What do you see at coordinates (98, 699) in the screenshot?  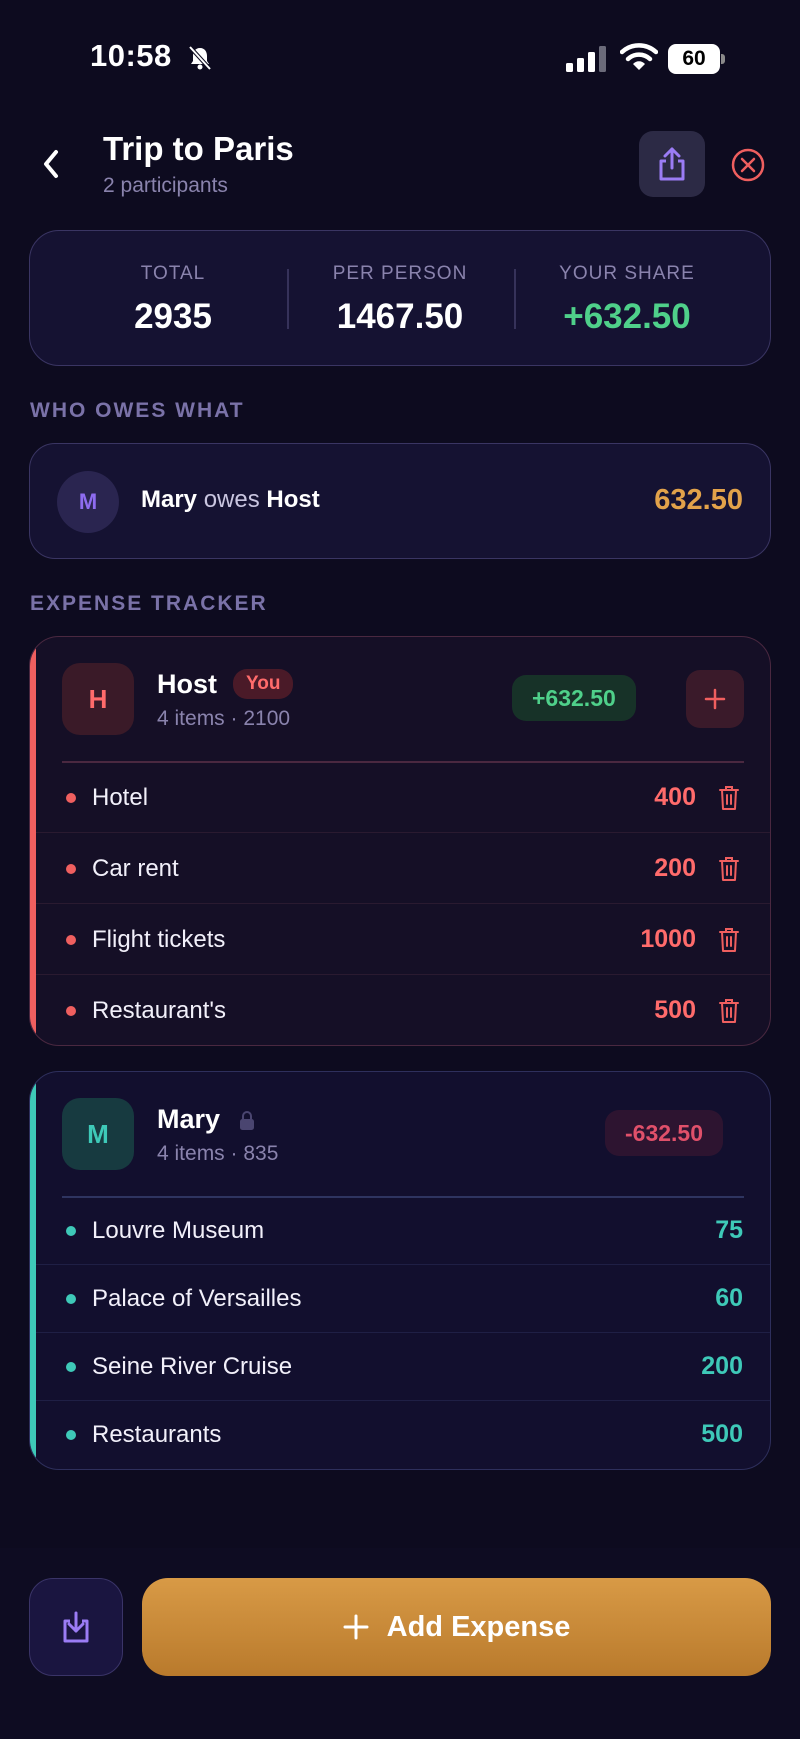 I see `avatar: H` at bounding box center [98, 699].